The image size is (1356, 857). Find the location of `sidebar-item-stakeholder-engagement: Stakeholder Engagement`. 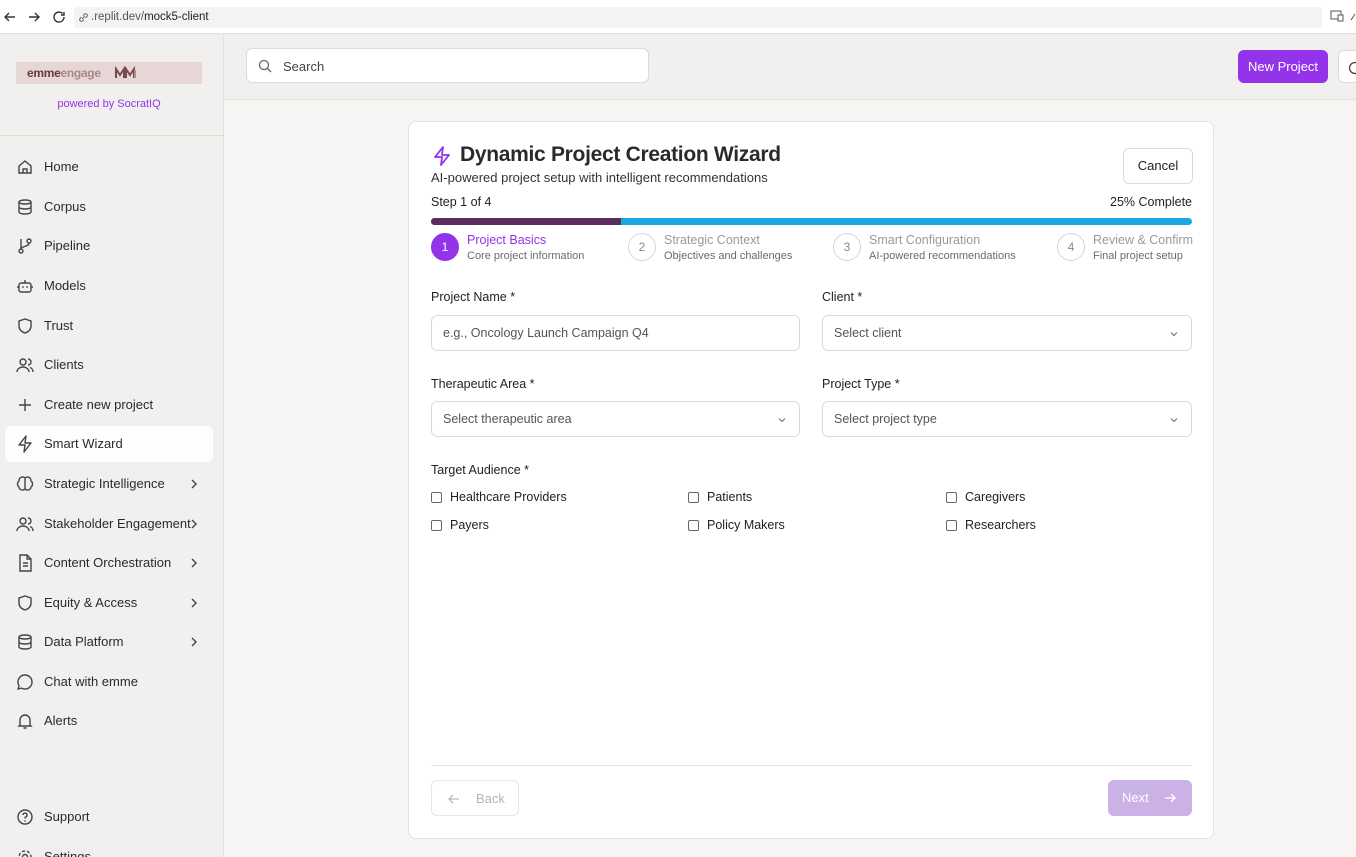

sidebar-item-stakeholder-engagement: Stakeholder Engagement is located at coordinates (109, 524).